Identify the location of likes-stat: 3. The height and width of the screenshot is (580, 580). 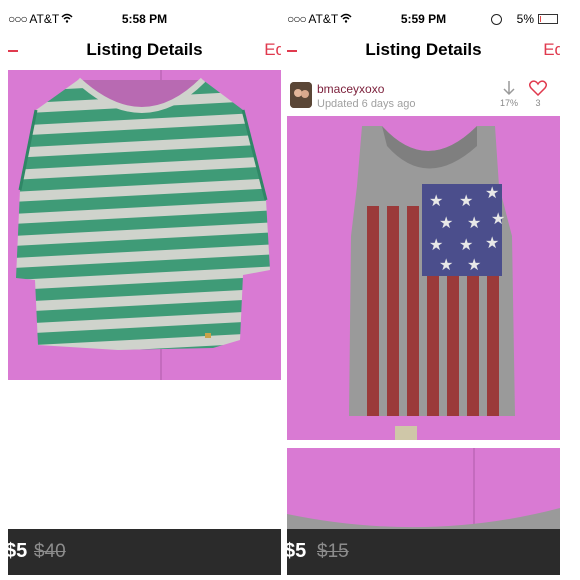
(538, 94).